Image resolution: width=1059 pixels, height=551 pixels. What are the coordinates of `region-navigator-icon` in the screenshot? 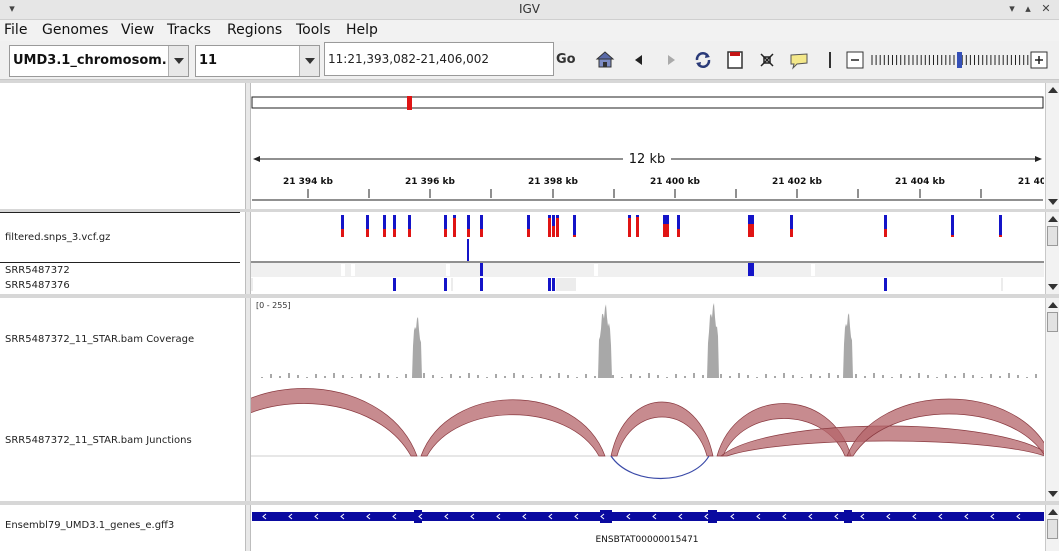 It's located at (735, 60).